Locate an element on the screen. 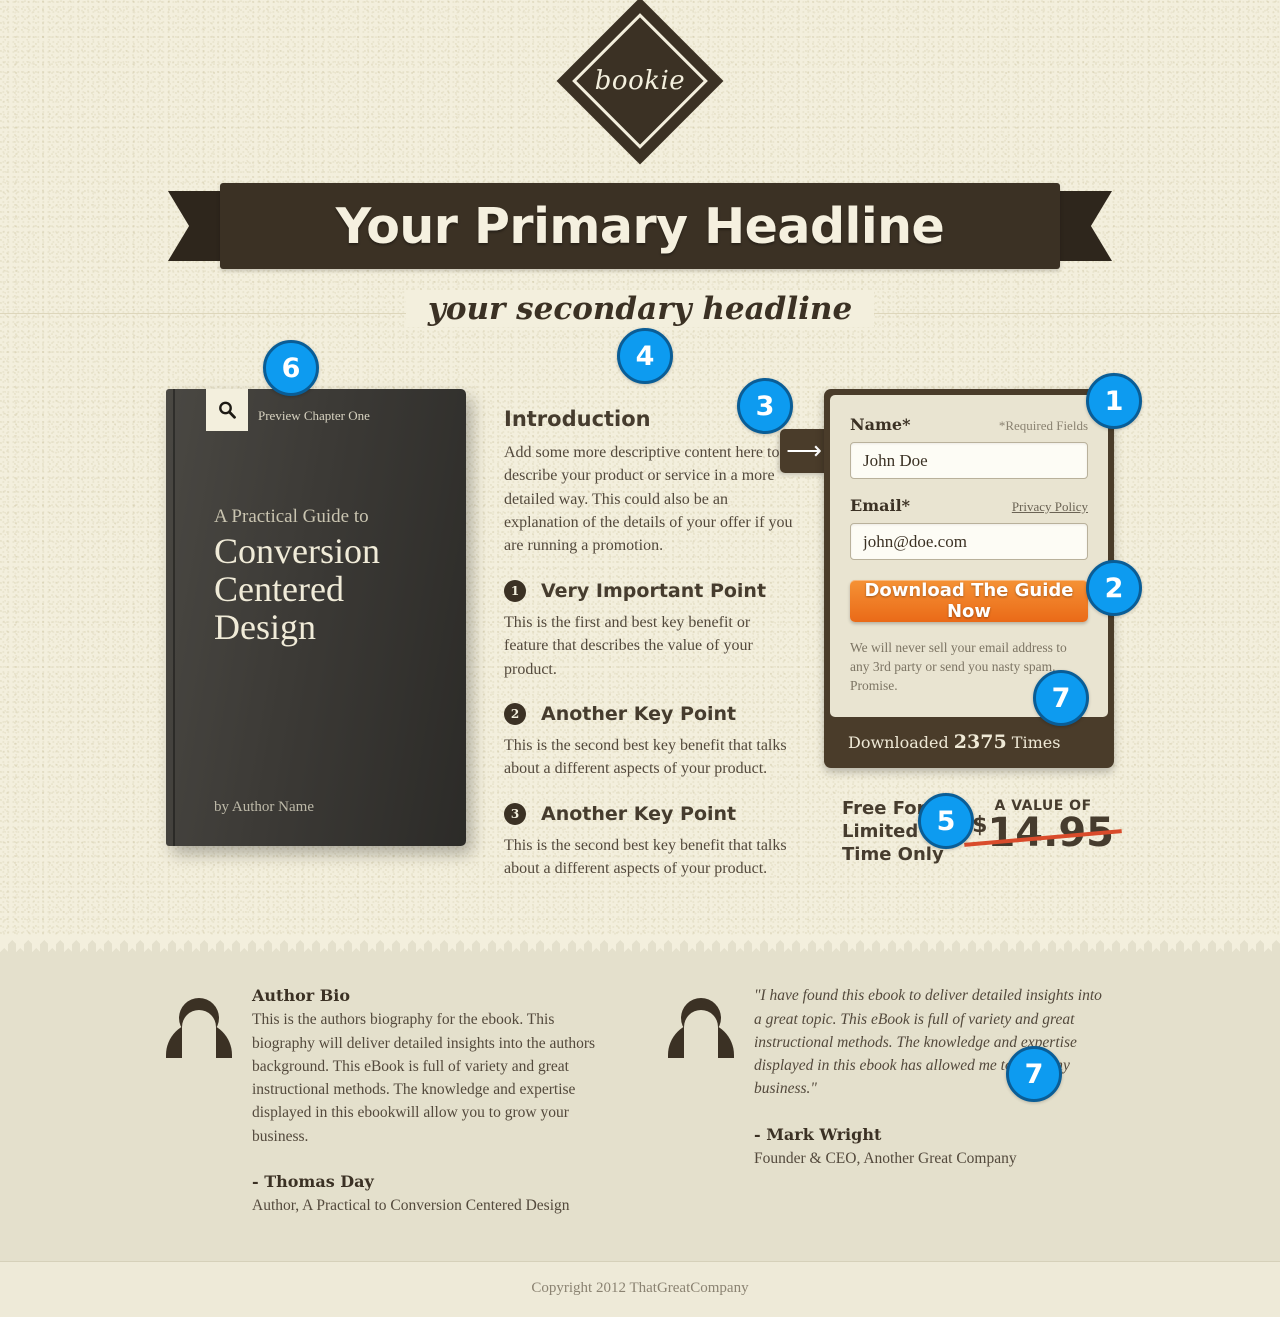 This screenshot has height=1317, width=1280. value-block: A VALUE OF $14.95 is located at coordinates (1043, 825).